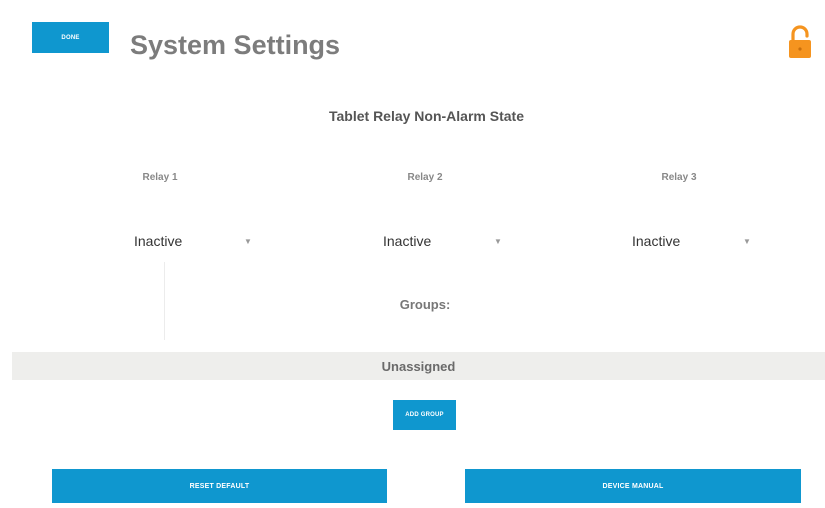 Image resolution: width=825 pixels, height=508 pixels. I want to click on page-title: System Settings, so click(235, 45).